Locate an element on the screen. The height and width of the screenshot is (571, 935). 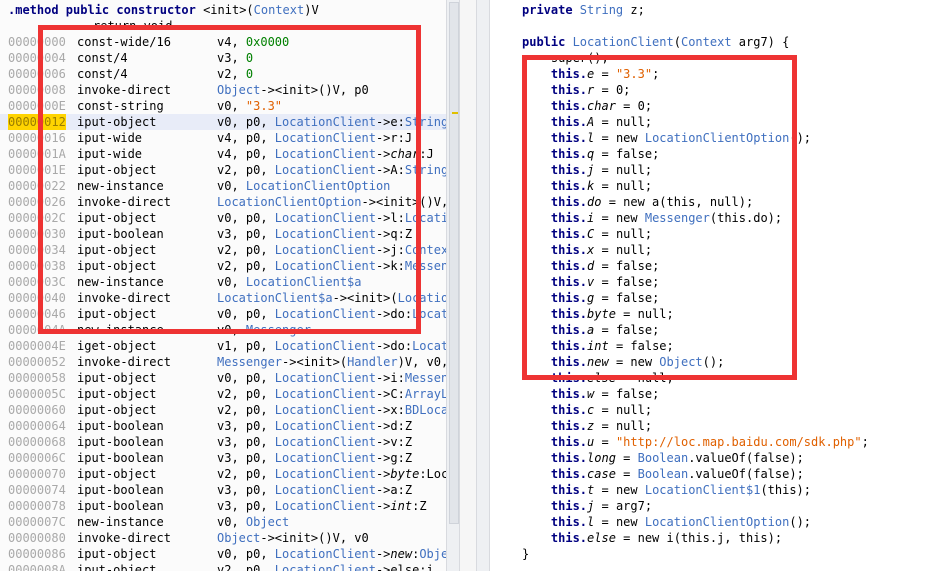
opcode: new-instance is located at coordinates (120, 522).